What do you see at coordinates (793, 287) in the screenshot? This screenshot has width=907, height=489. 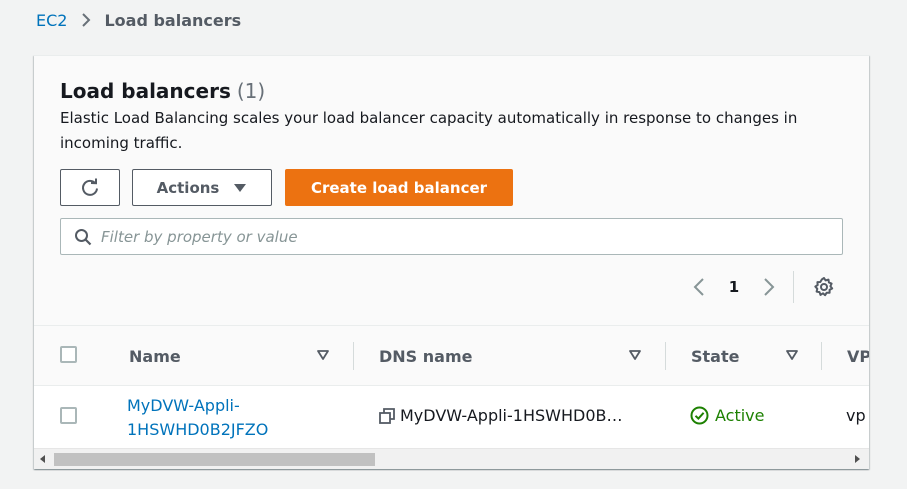 I see `pagination-divider` at bounding box center [793, 287].